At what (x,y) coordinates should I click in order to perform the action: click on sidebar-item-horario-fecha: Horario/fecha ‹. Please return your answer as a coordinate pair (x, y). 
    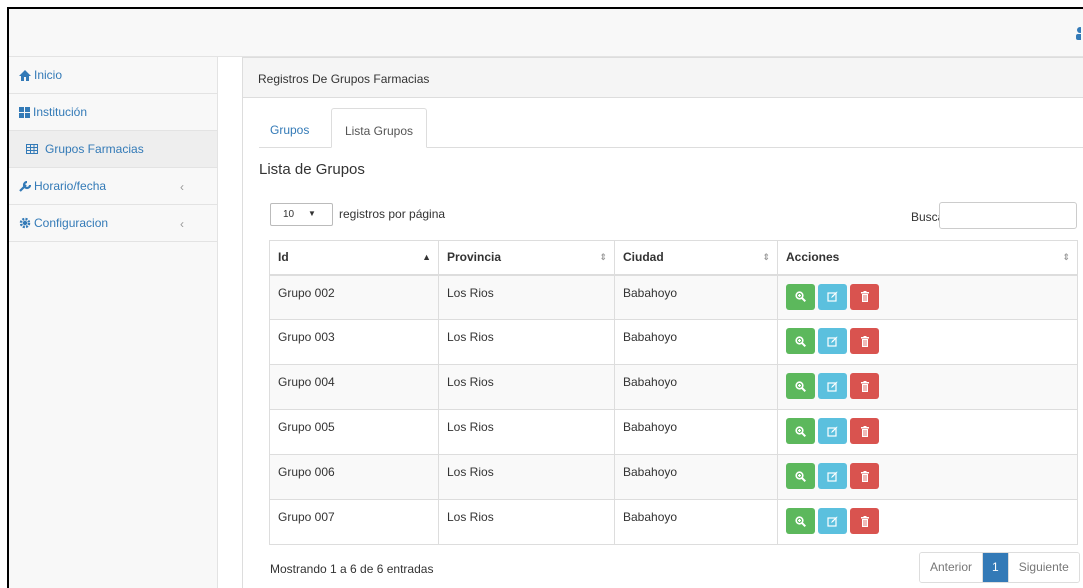
    Looking at the image, I should click on (113, 186).